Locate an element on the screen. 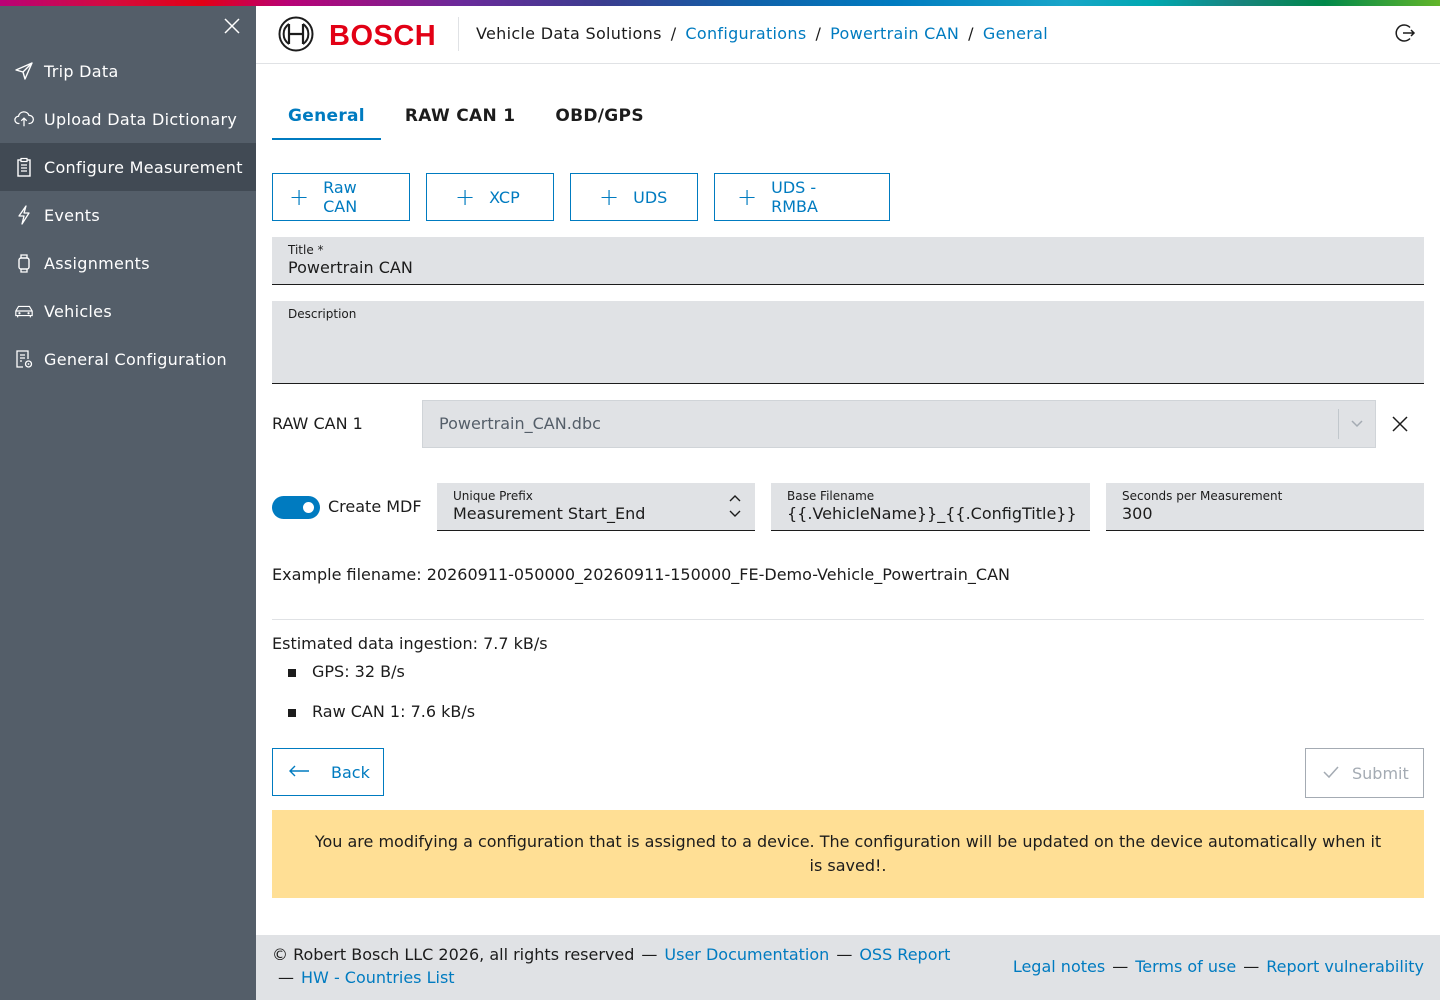 This screenshot has width=1440, height=1000. description-field: Description is located at coordinates (848, 342).